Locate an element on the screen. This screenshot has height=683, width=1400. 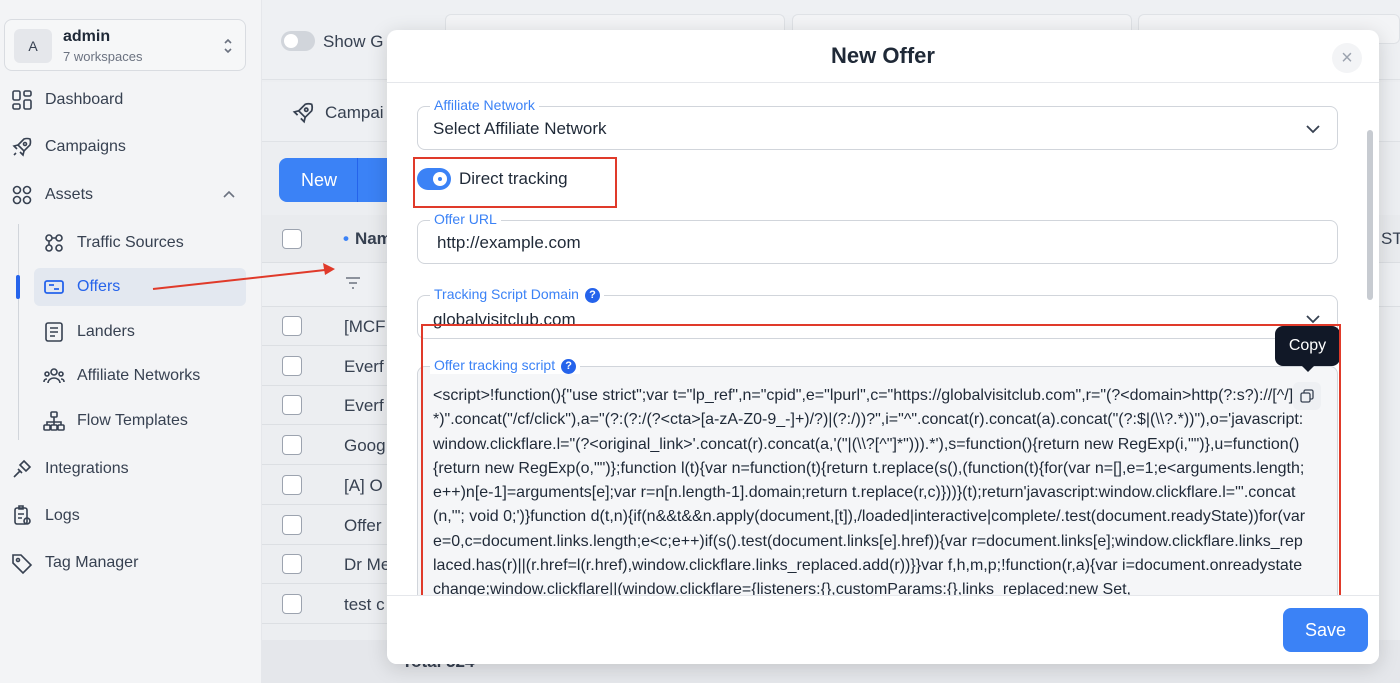
tree-line is located at coordinates (18, 332).